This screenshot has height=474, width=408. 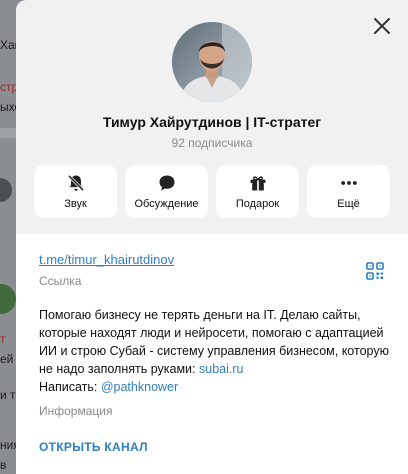 I want to click on discussion-label: Обсуждение, so click(x=166, y=204).